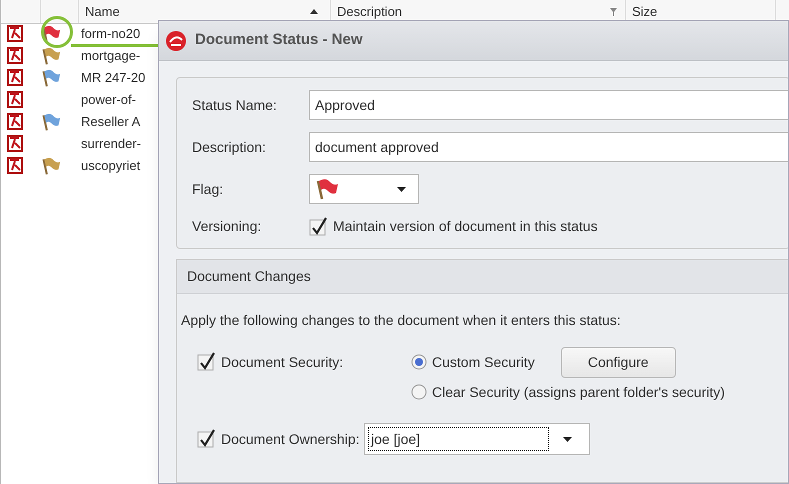  Describe the element at coordinates (483, 362) in the screenshot. I see `radio-label: Custom Security` at that location.